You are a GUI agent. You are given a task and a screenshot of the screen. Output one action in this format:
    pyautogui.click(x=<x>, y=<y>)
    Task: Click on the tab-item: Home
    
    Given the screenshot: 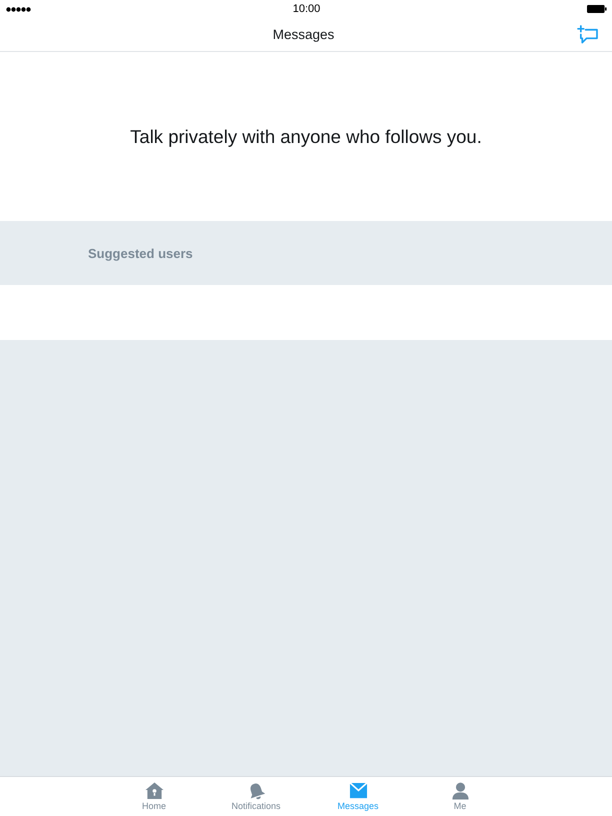 What is the action you would take?
    pyautogui.click(x=154, y=796)
    